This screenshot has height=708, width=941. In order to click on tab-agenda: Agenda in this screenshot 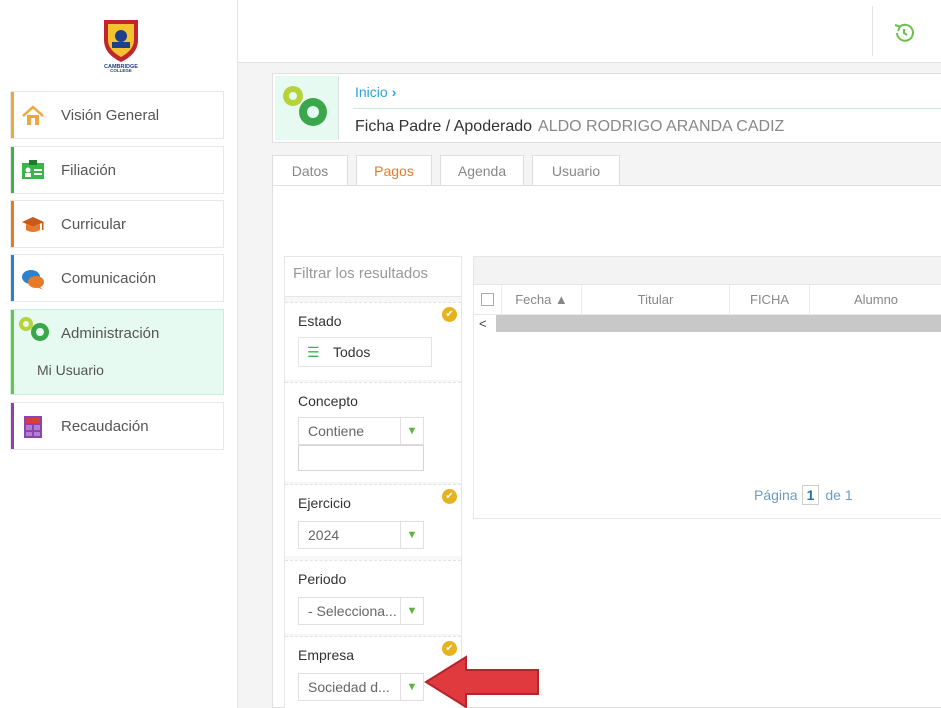, I will do `click(482, 170)`.